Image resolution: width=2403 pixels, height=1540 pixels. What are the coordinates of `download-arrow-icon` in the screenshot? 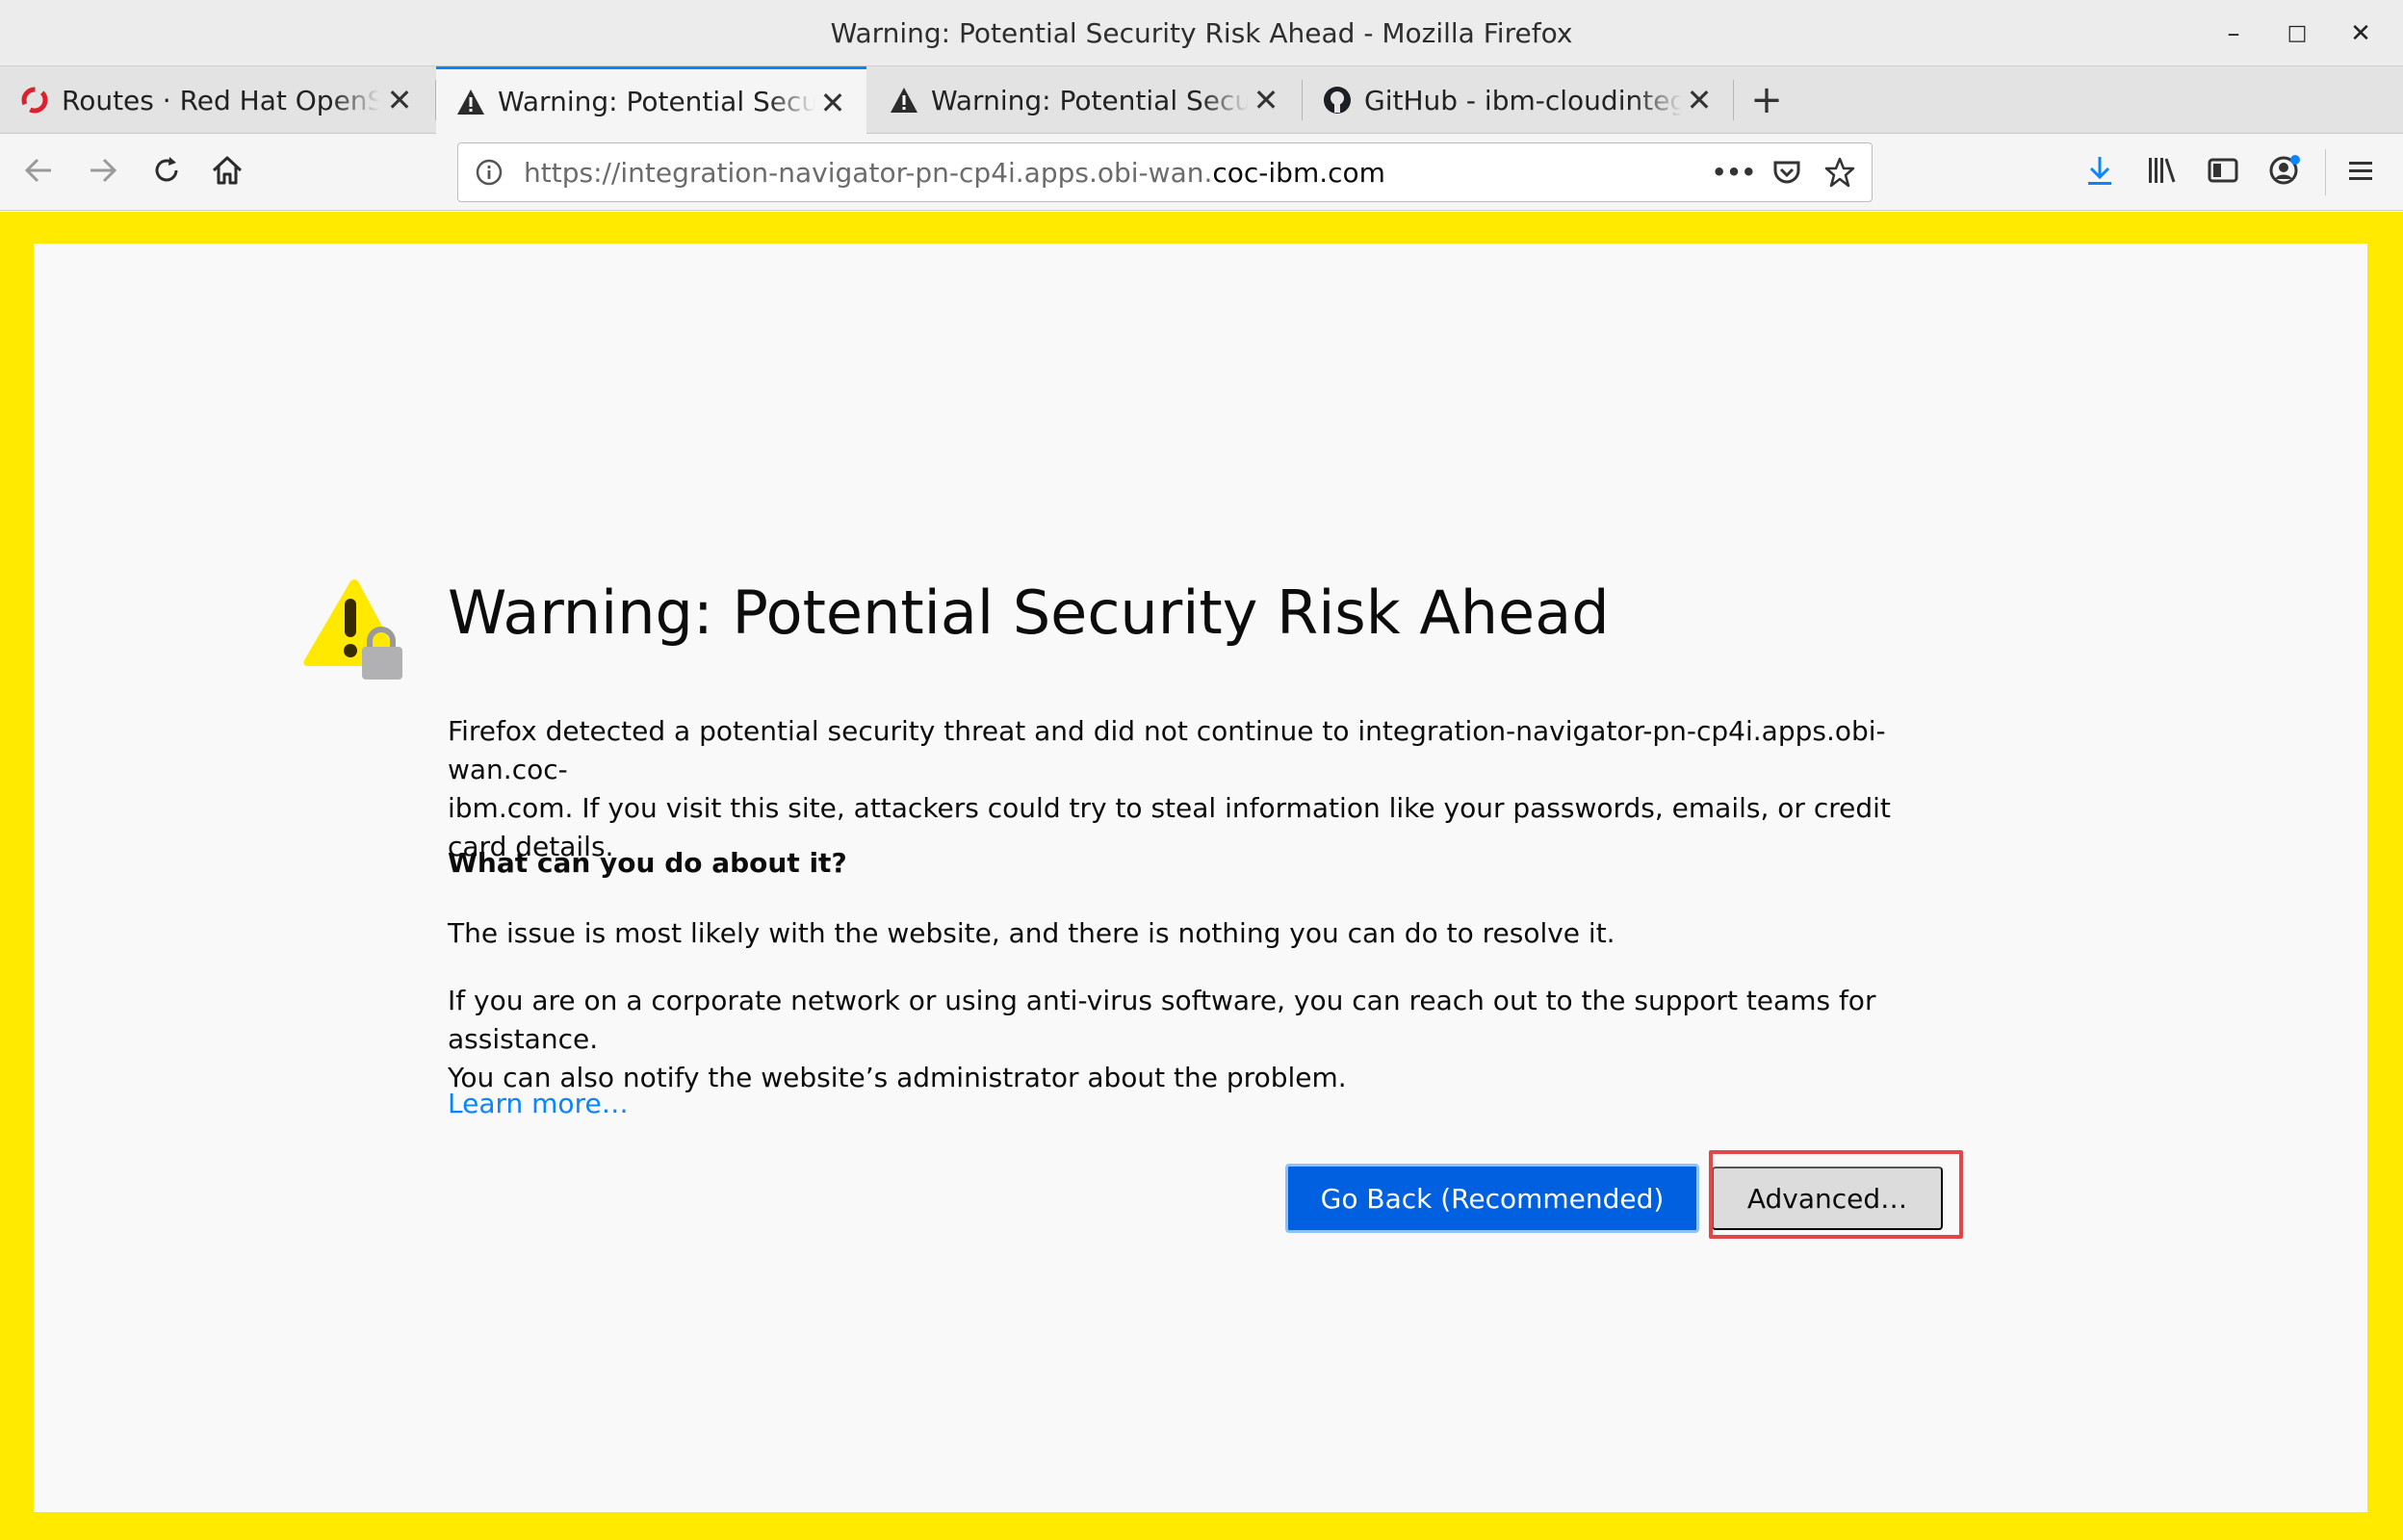 It's located at (2099, 172).